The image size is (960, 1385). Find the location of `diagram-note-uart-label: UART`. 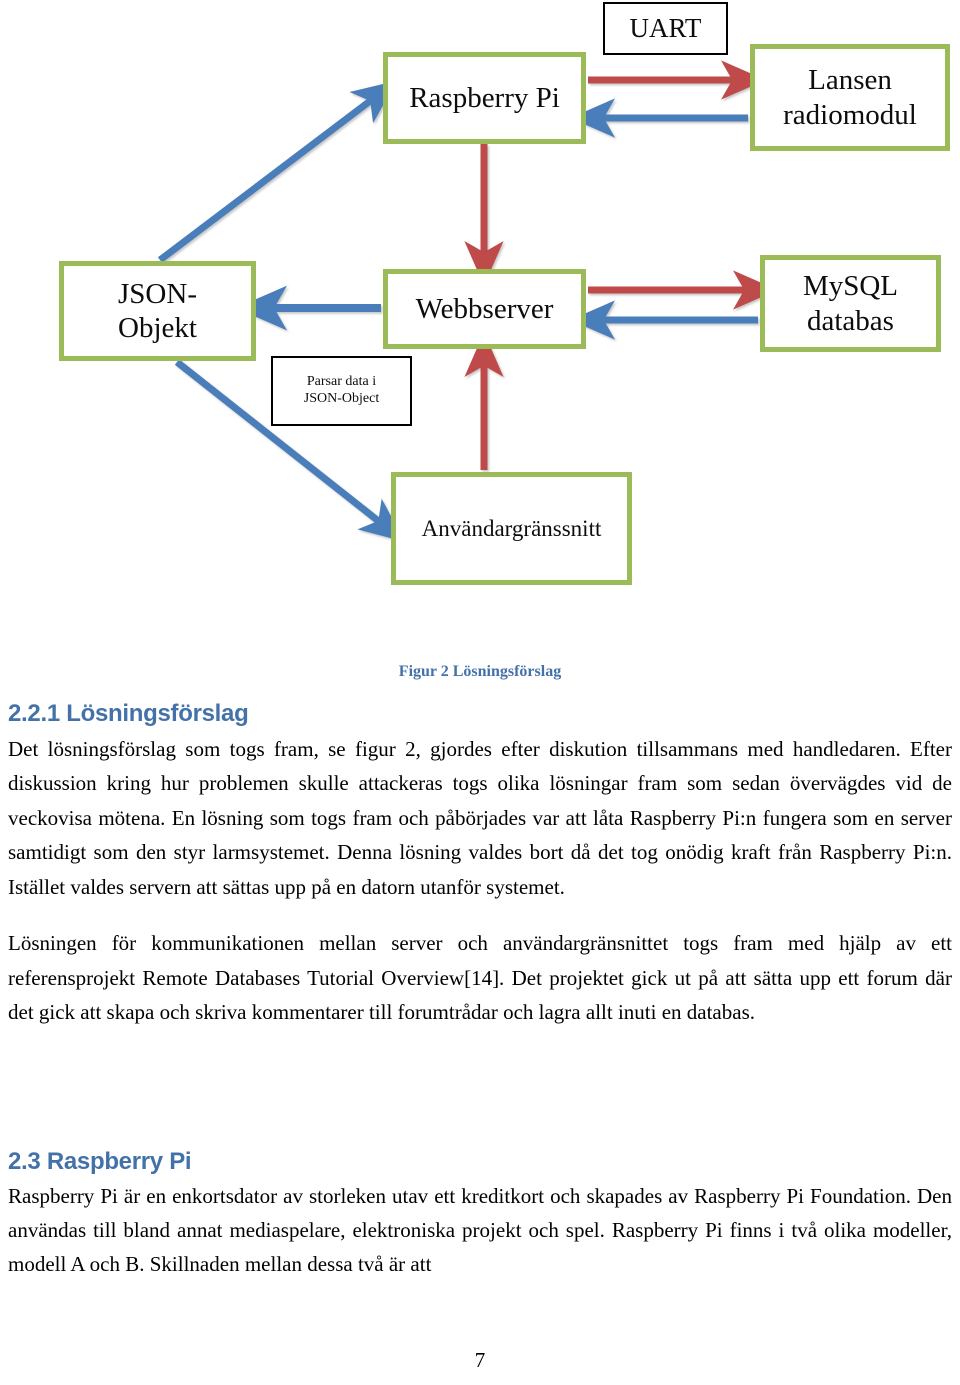

diagram-note-uart-label: UART is located at coordinates (665, 28).